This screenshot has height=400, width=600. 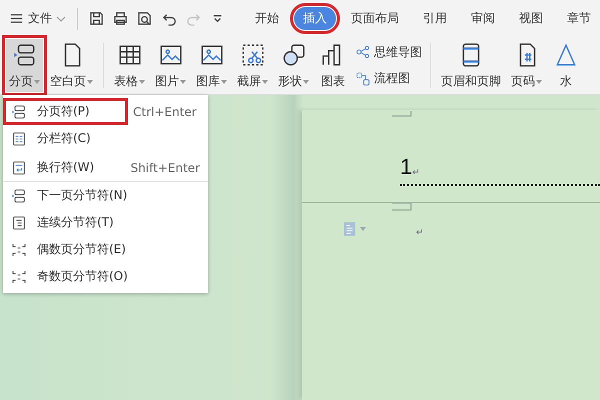 What do you see at coordinates (579, 18) in the screenshot?
I see `ribbon-tab: 章节` at bounding box center [579, 18].